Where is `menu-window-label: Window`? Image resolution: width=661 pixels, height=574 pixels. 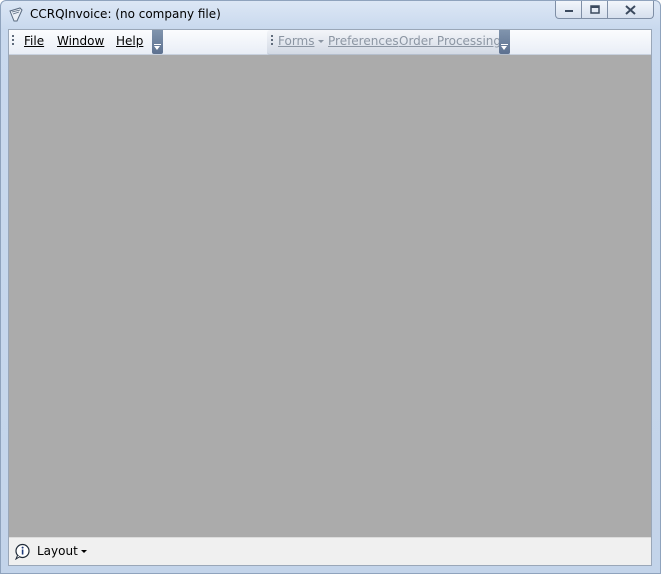 menu-window-label: Window is located at coordinates (81, 41).